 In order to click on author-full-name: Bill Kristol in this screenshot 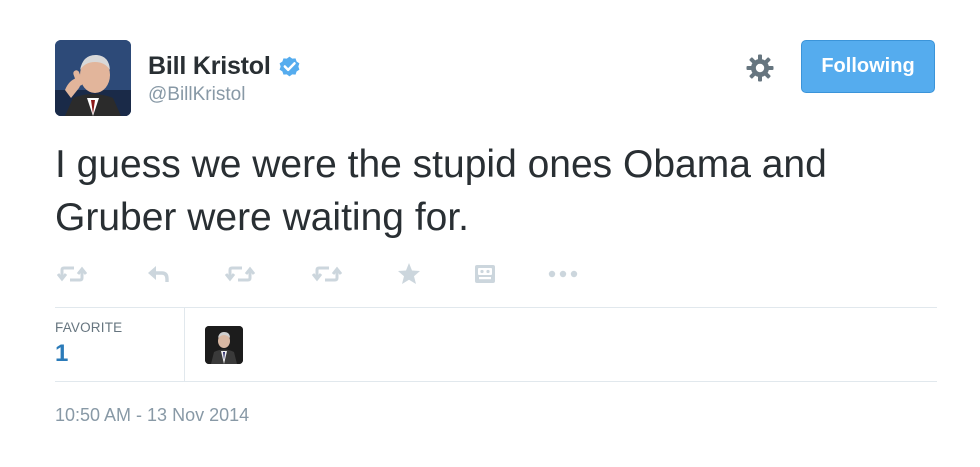, I will do `click(209, 66)`.